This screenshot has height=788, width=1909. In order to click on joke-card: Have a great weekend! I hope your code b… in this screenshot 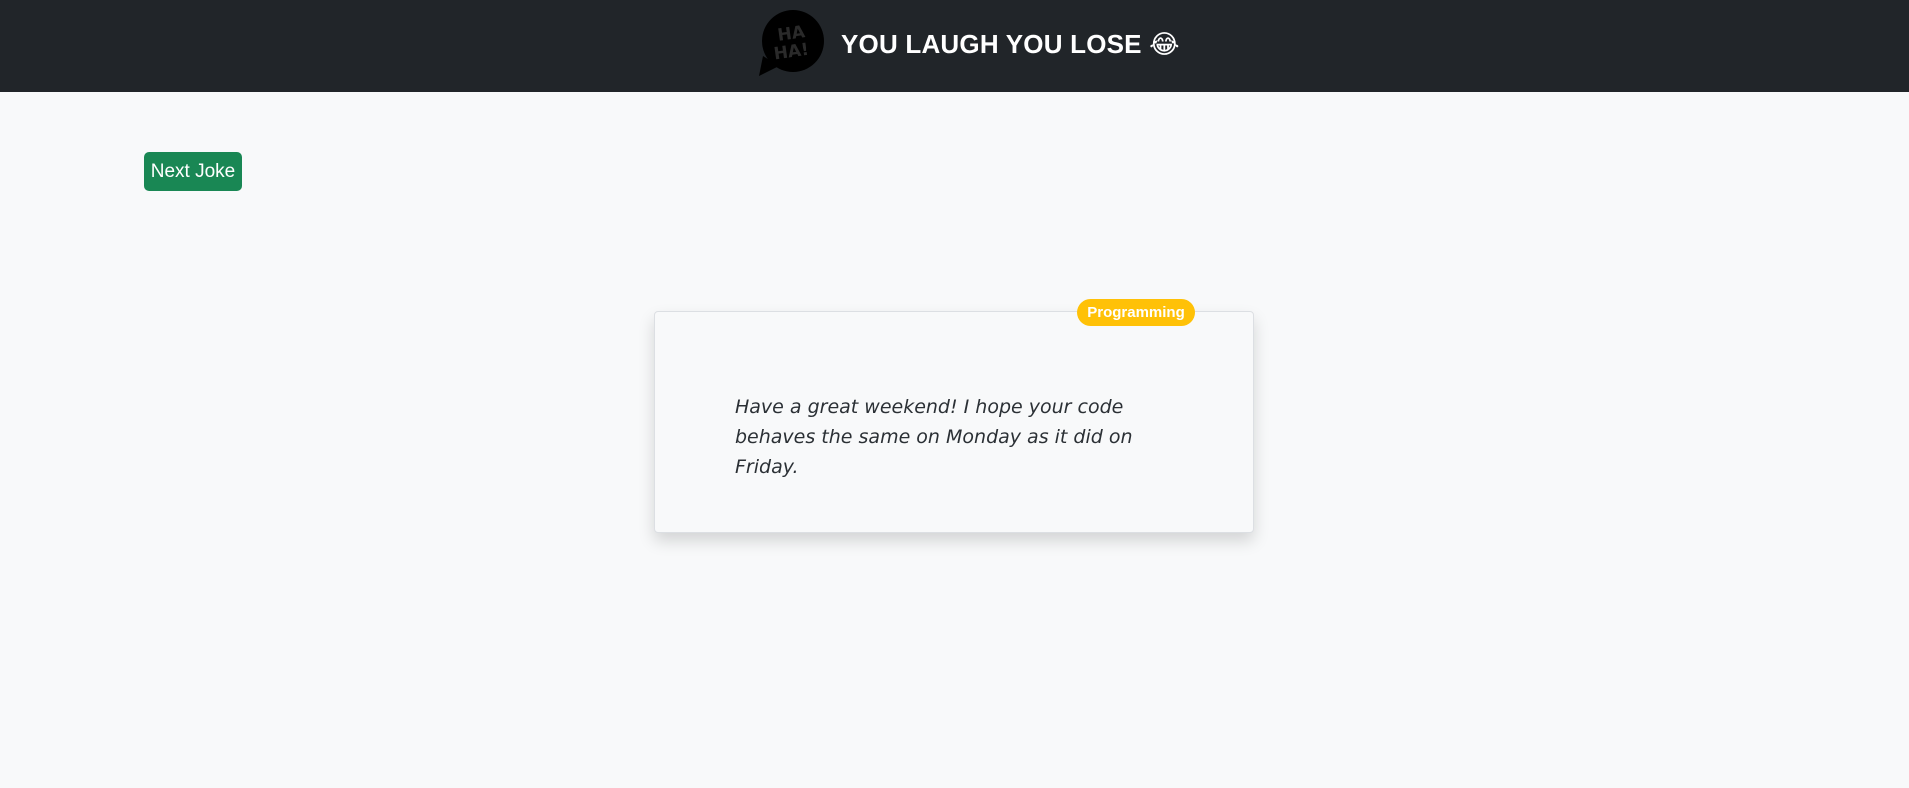, I will do `click(954, 422)`.